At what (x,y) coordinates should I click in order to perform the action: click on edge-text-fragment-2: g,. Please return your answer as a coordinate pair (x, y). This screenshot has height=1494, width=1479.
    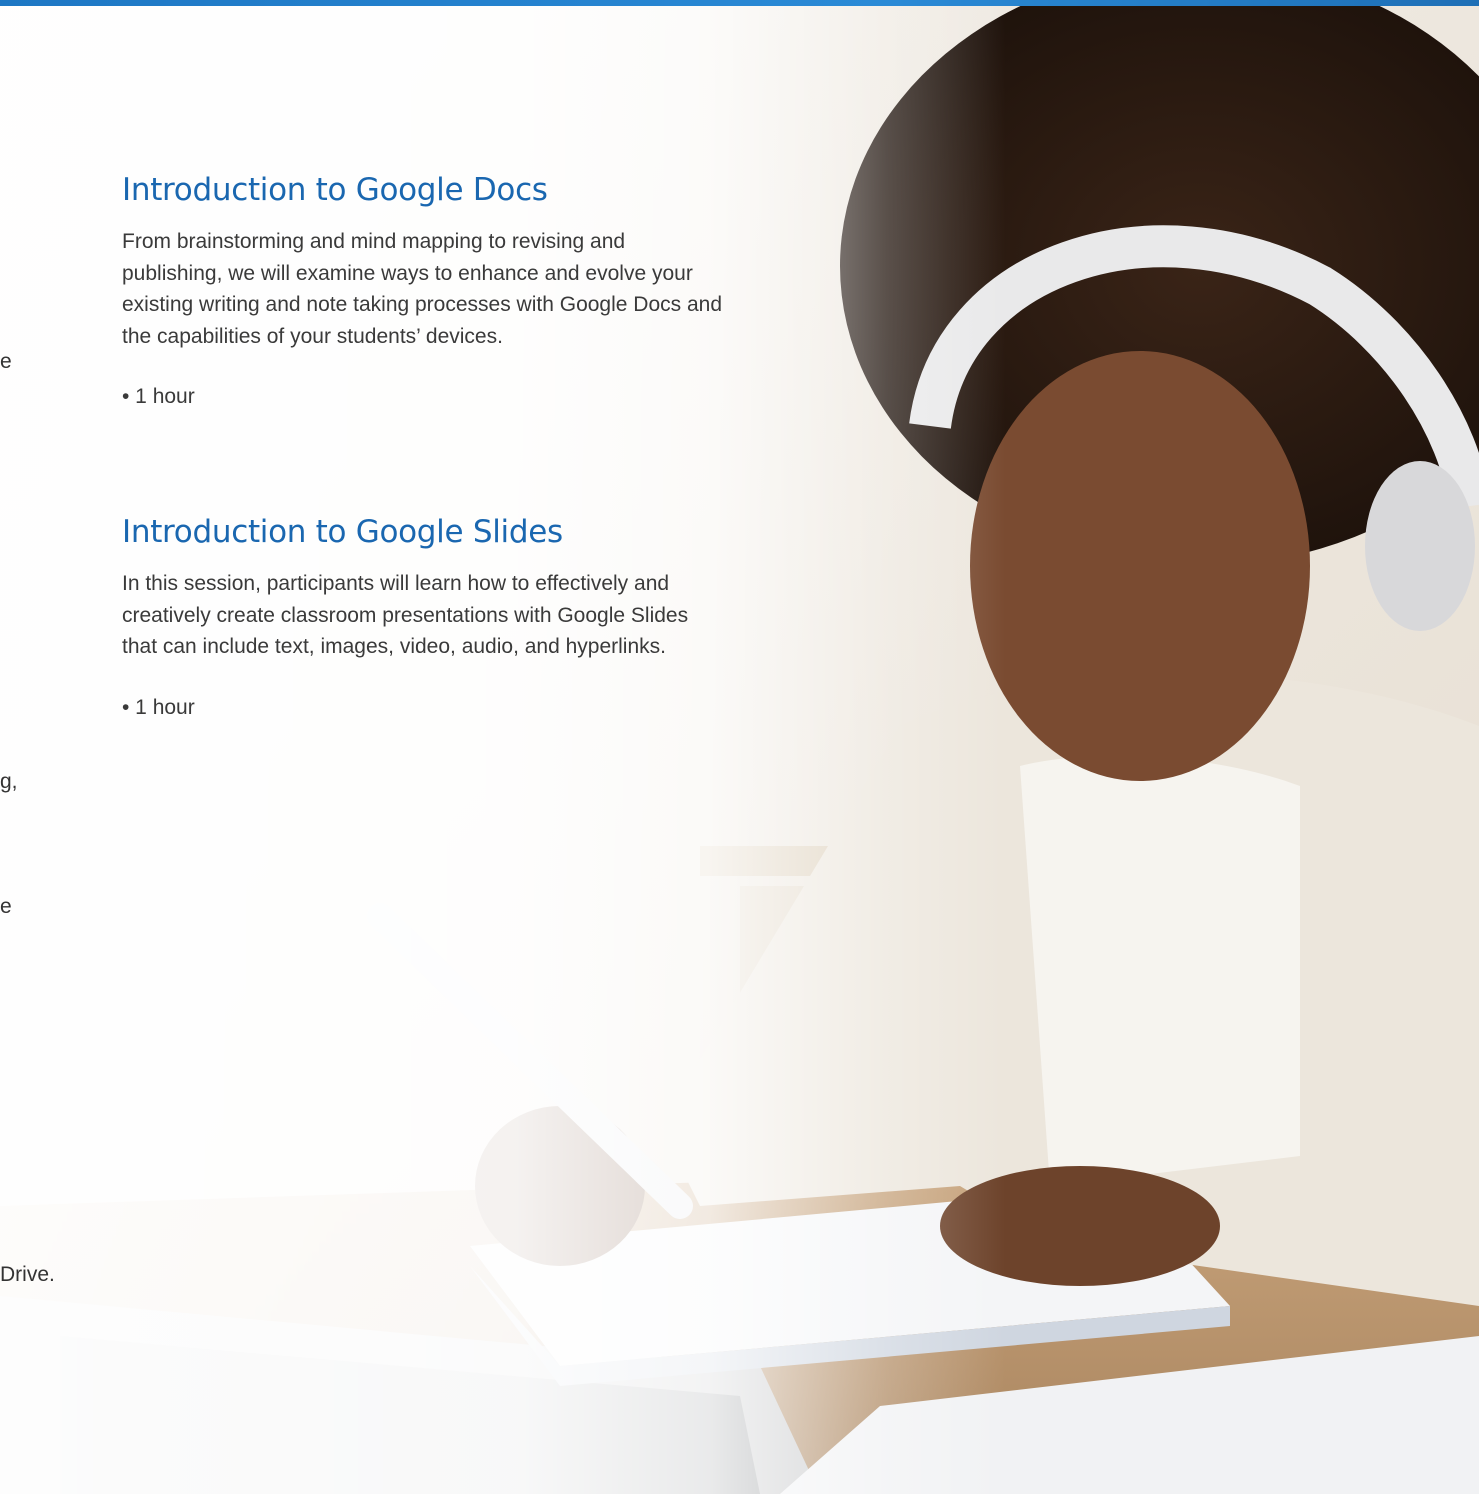
    Looking at the image, I should click on (9, 781).